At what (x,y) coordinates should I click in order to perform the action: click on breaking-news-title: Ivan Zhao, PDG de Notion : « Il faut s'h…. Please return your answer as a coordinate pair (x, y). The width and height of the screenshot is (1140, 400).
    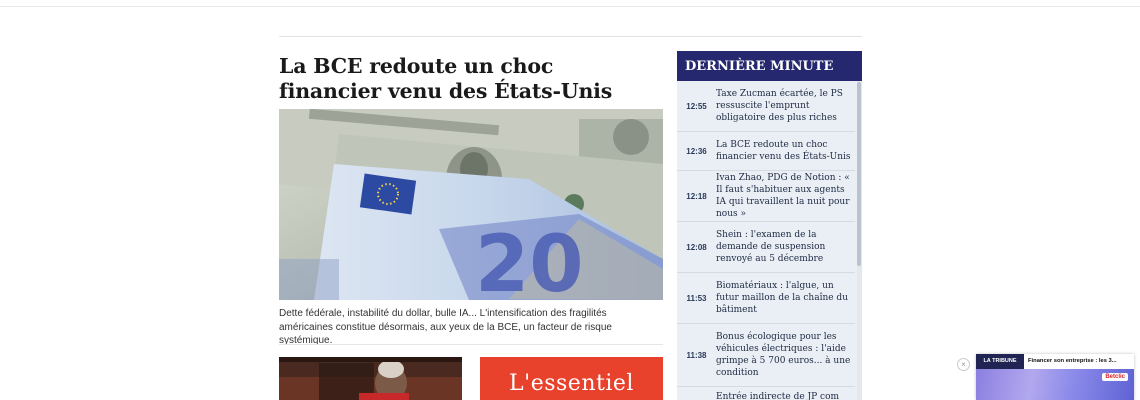
    Looking at the image, I should click on (785, 196).